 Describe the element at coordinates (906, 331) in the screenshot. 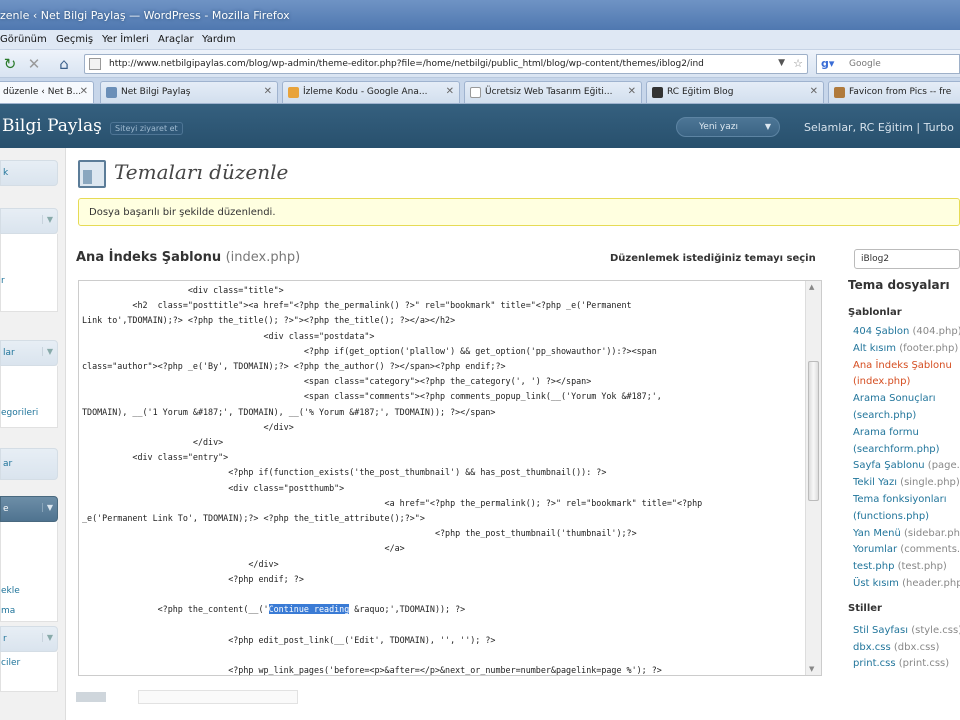

I see `template-file-link: 404 Şablon (404.php)` at that location.